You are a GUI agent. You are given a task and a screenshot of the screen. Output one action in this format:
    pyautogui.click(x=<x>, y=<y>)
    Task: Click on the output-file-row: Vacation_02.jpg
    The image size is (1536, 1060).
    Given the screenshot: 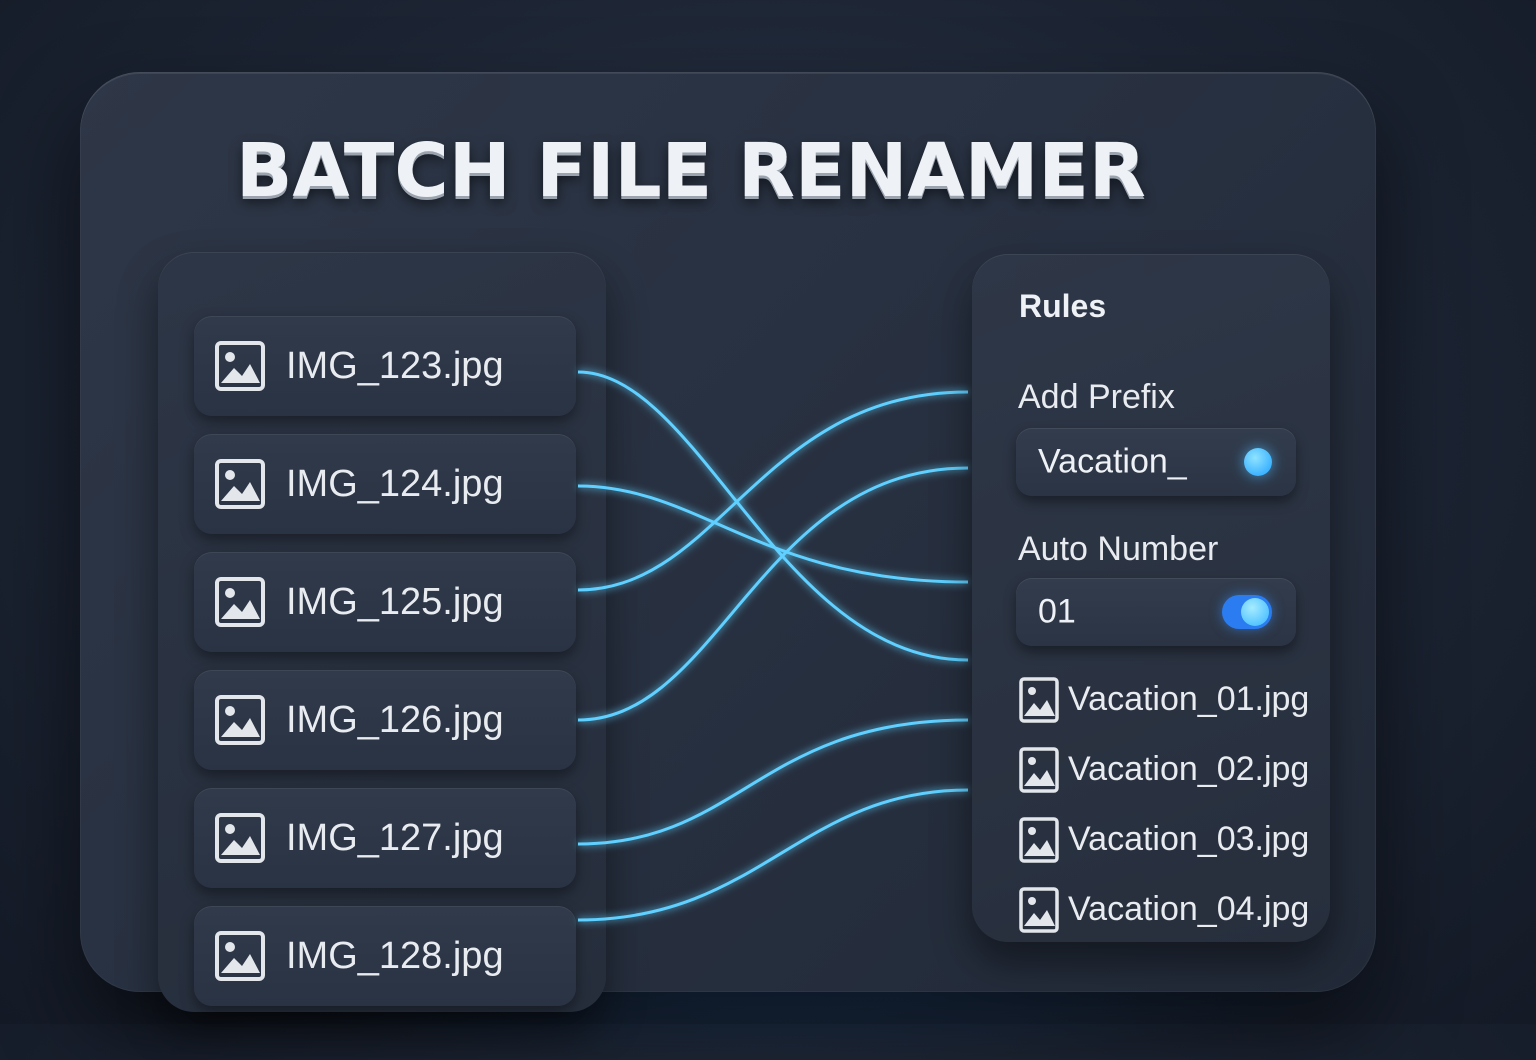 What is the action you would take?
    pyautogui.click(x=1168, y=772)
    